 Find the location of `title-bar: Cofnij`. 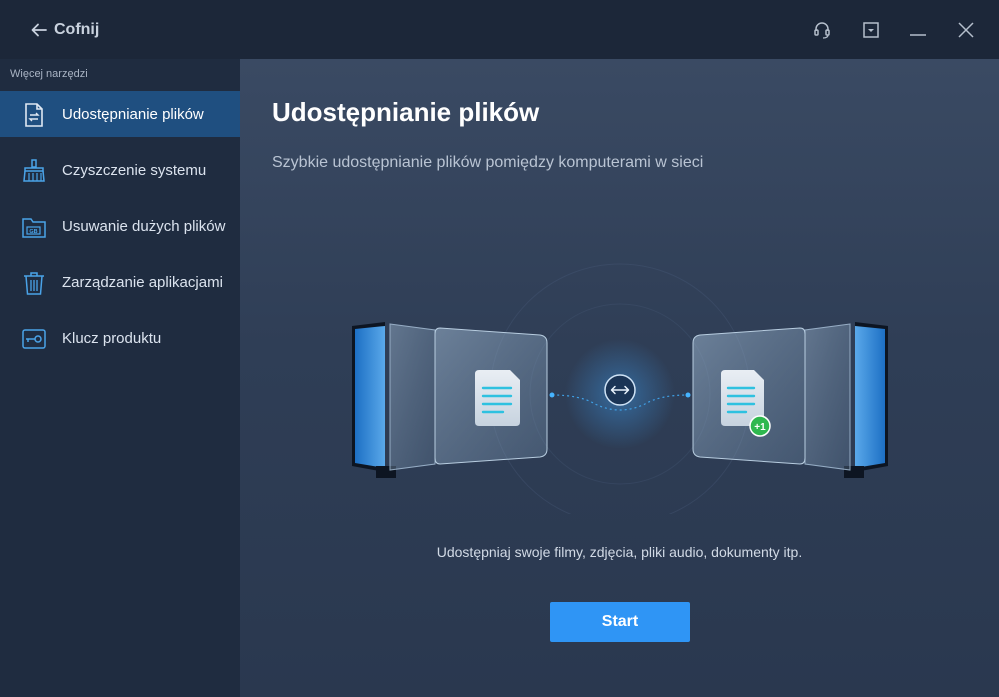

title-bar: Cofnij is located at coordinates (499, 29).